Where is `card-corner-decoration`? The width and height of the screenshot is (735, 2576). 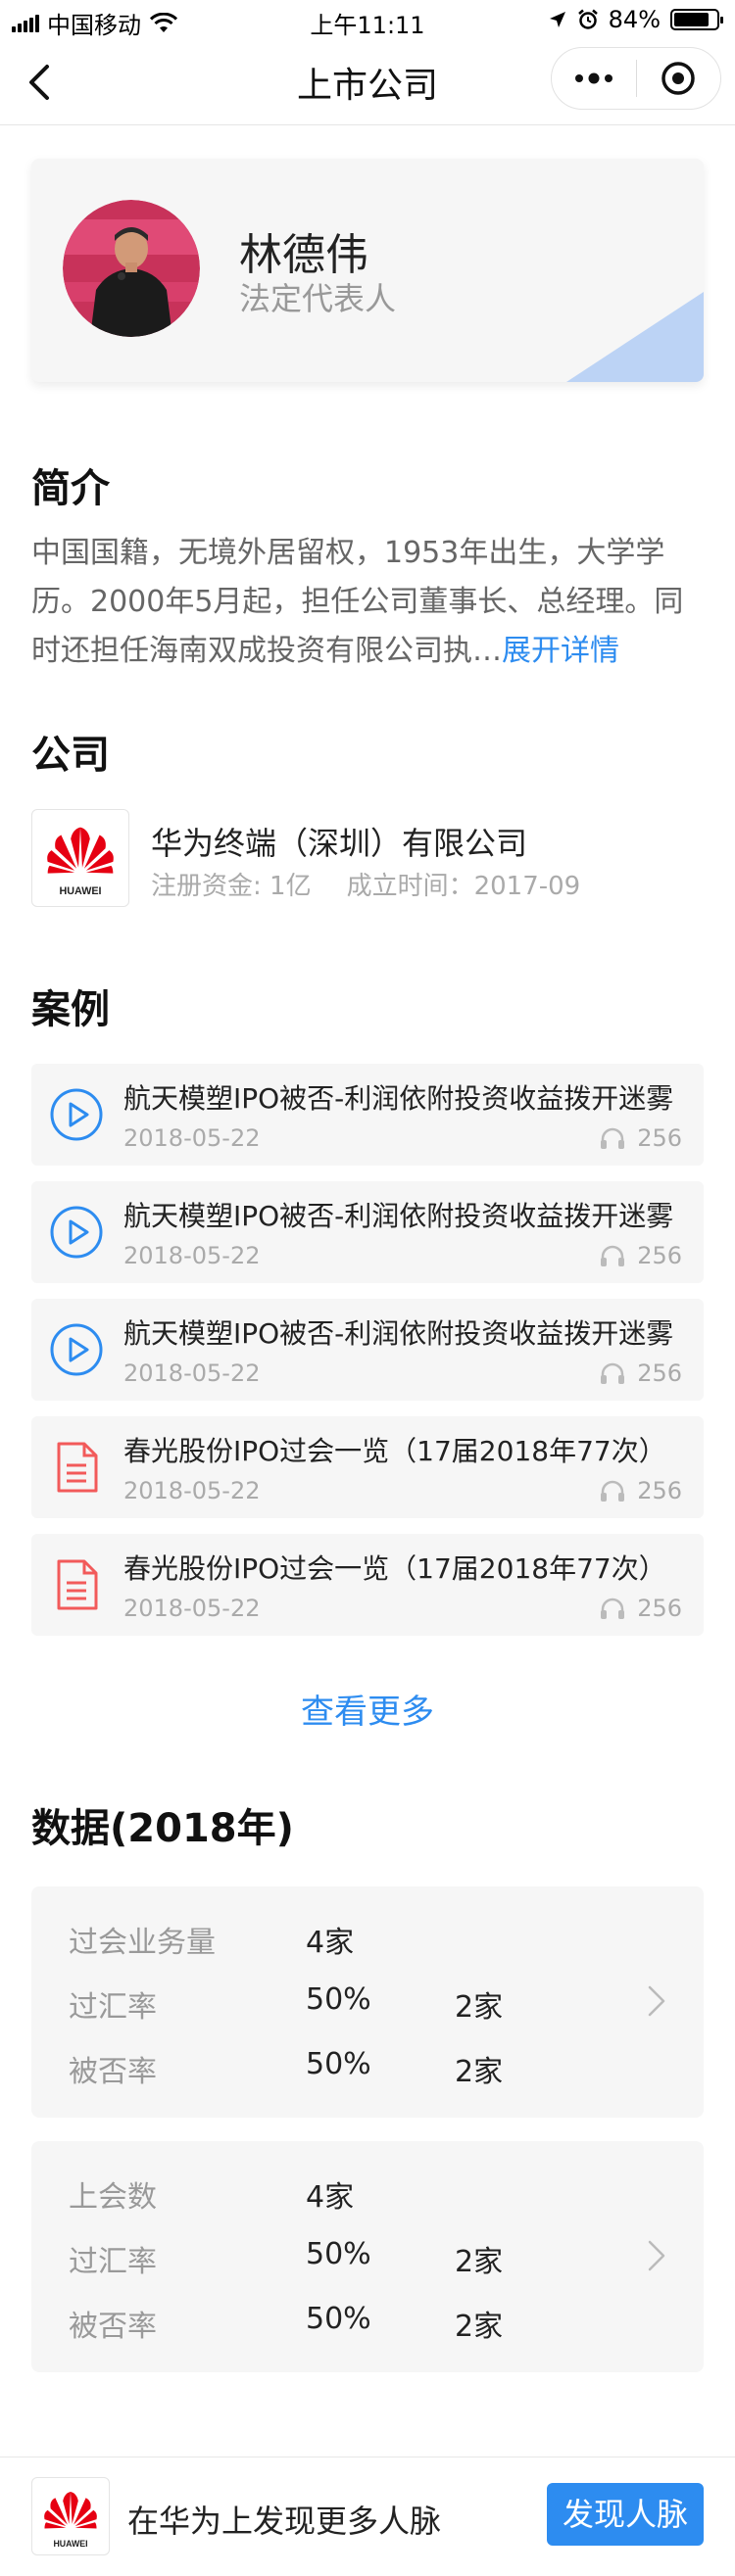 card-corner-decoration is located at coordinates (635, 337).